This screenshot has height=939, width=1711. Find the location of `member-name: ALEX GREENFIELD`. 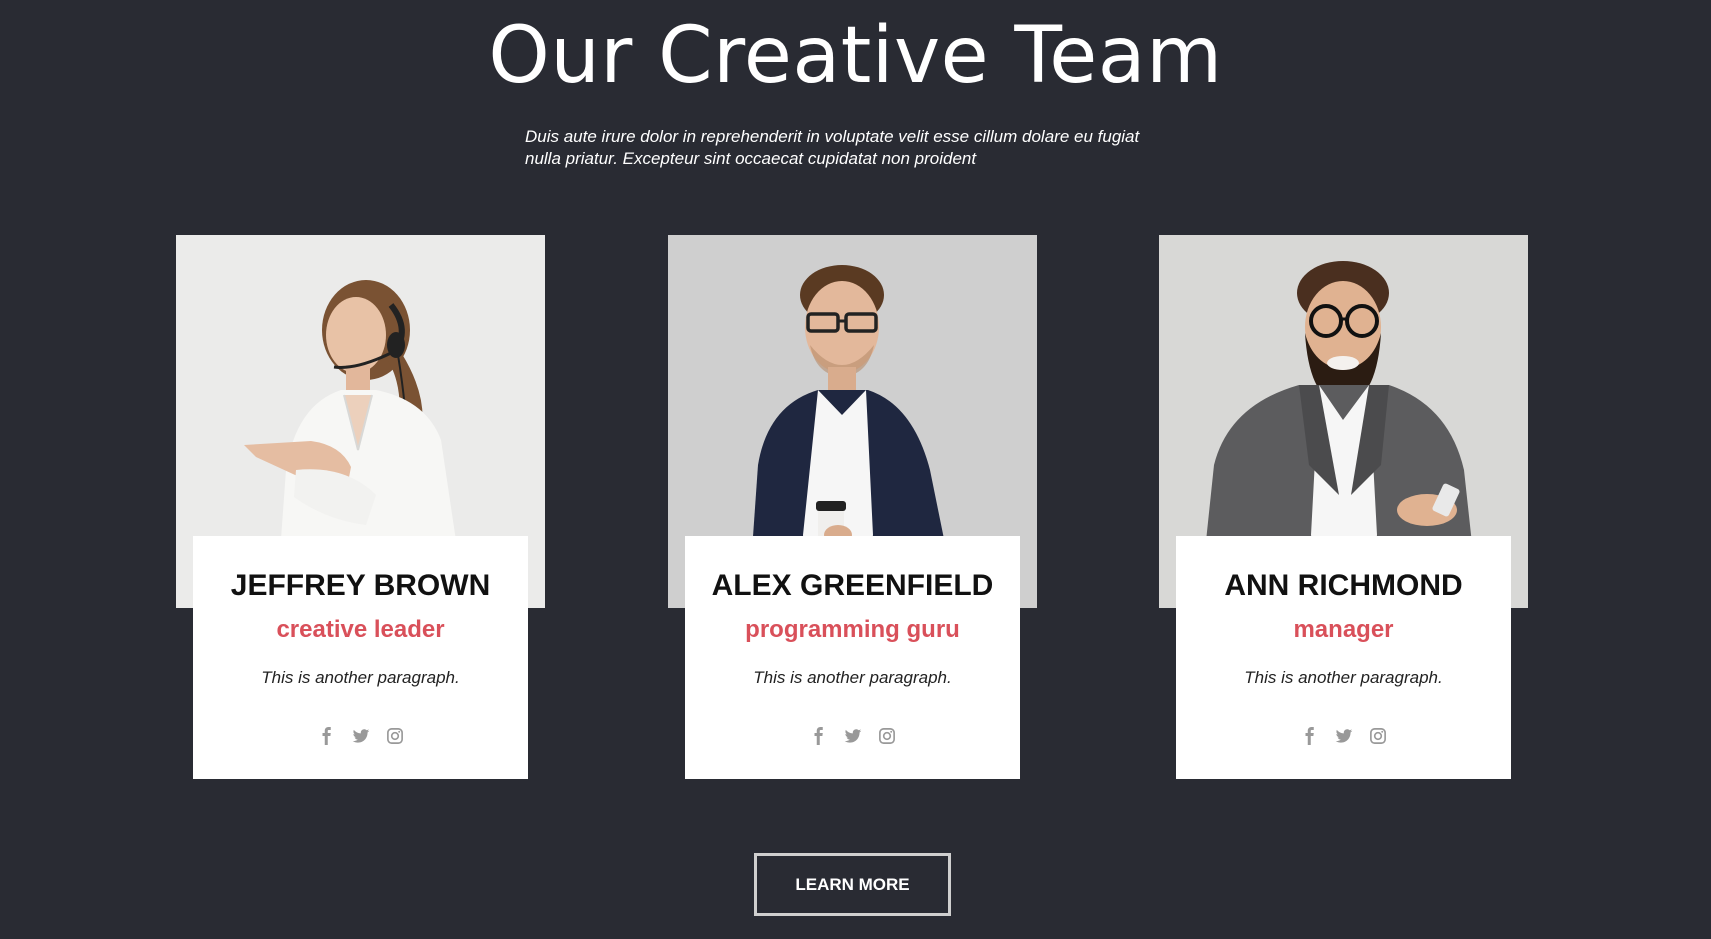

member-name: ALEX GREENFIELD is located at coordinates (852, 585).